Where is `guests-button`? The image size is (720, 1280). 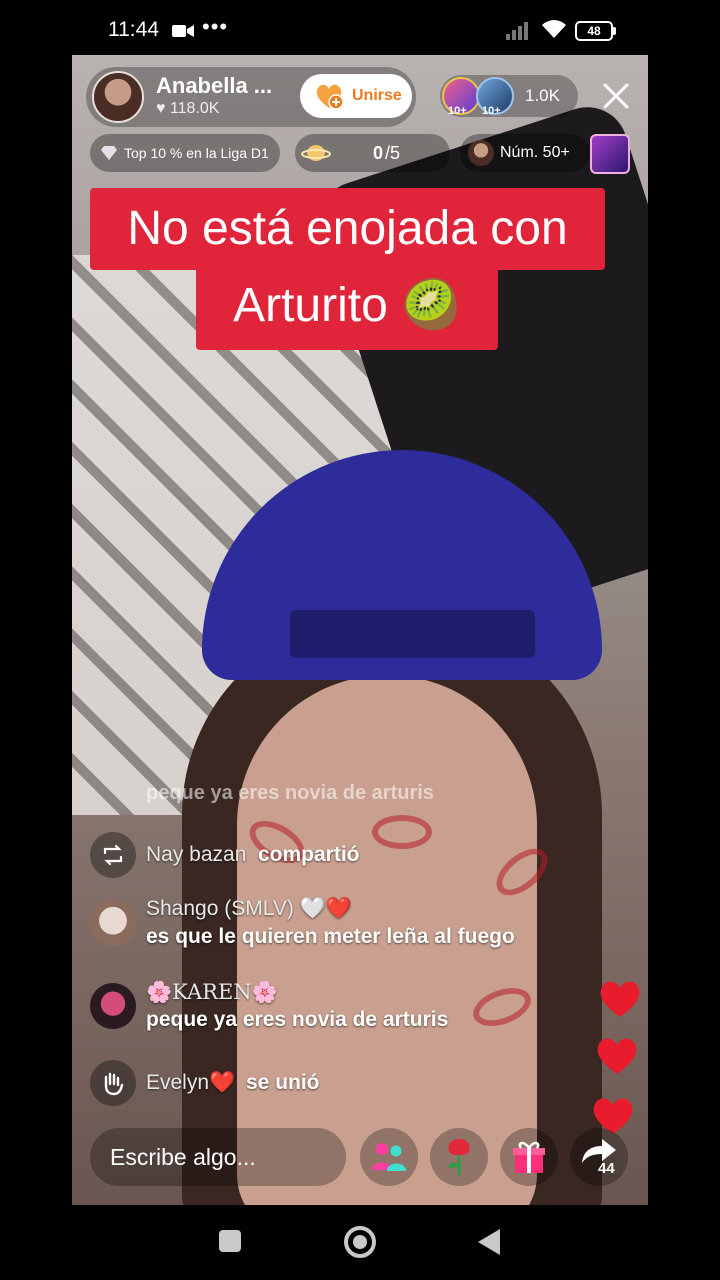
guests-button is located at coordinates (389, 1157).